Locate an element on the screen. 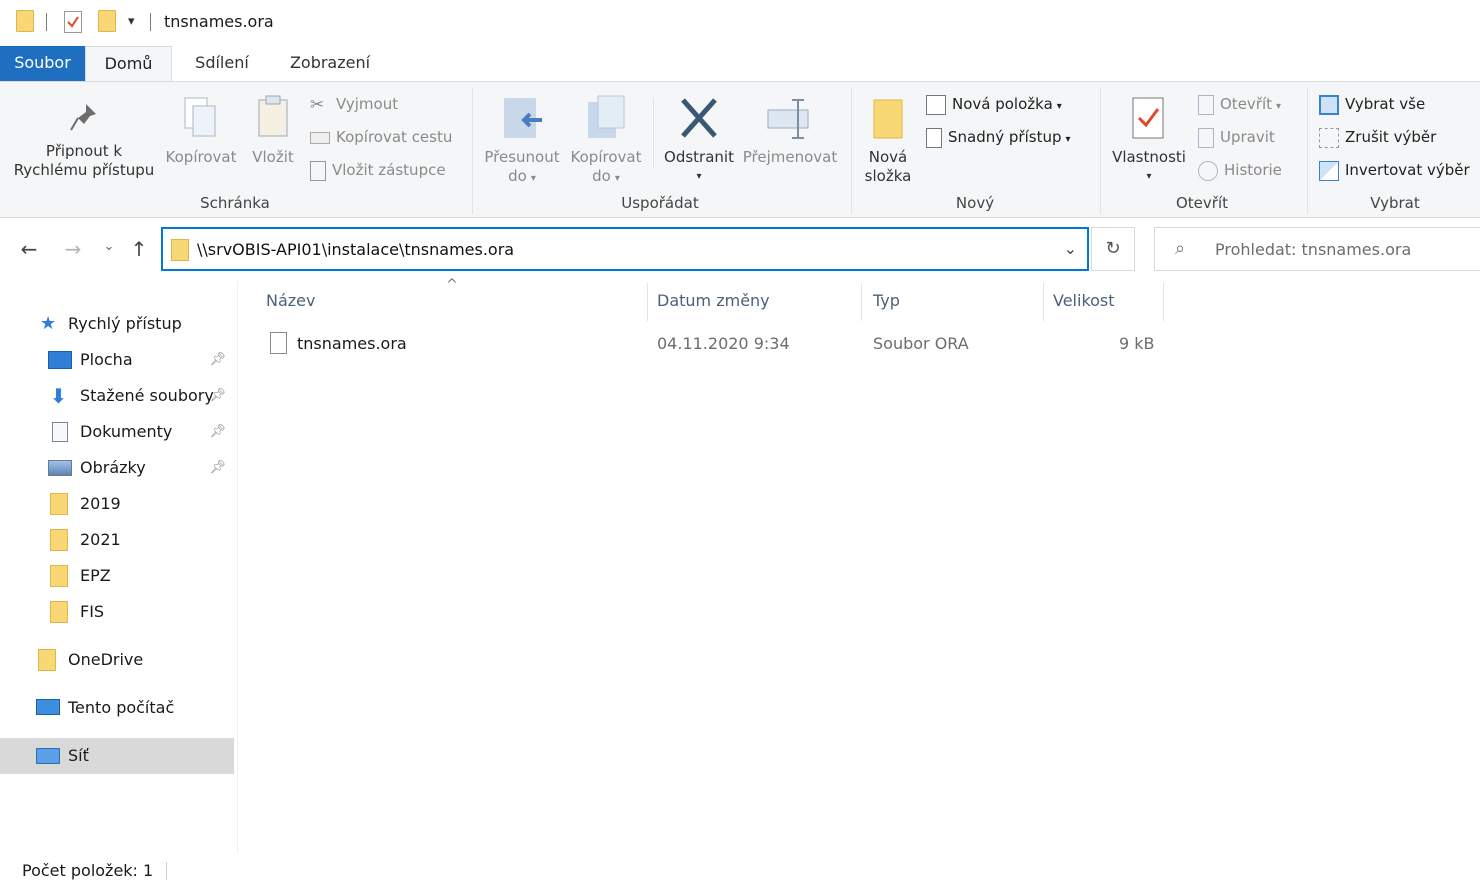 The image size is (1480, 889). edit-icon is located at coordinates (1206, 137).